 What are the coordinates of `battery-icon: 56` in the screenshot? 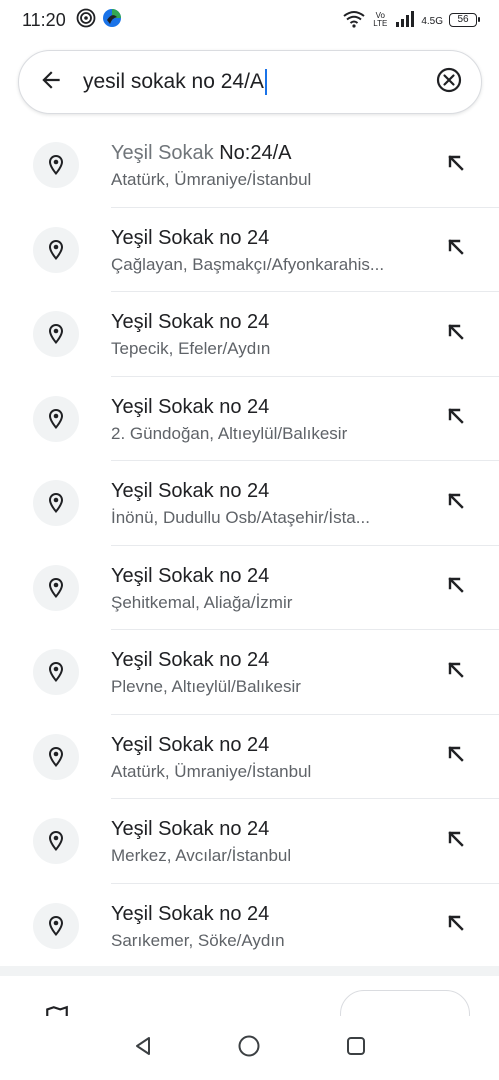 It's located at (464, 20).